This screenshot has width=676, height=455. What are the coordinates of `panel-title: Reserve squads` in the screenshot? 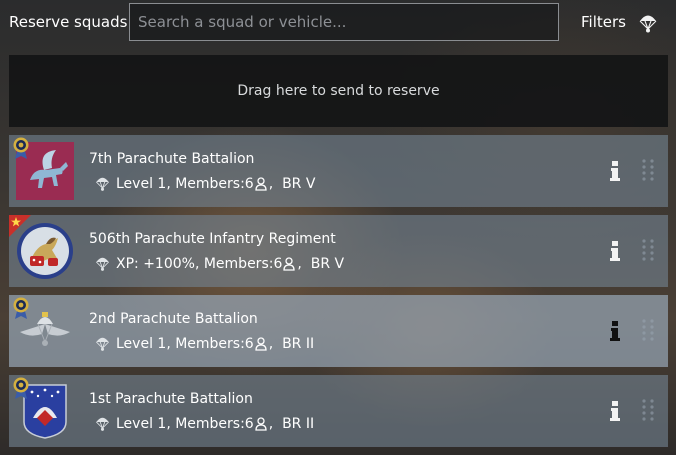 It's located at (68, 22).